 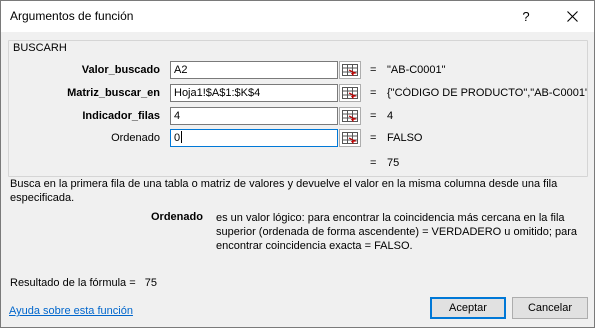 I want to click on arg-value-valor-buscado: "AB-C0001", so click(x=416, y=70).